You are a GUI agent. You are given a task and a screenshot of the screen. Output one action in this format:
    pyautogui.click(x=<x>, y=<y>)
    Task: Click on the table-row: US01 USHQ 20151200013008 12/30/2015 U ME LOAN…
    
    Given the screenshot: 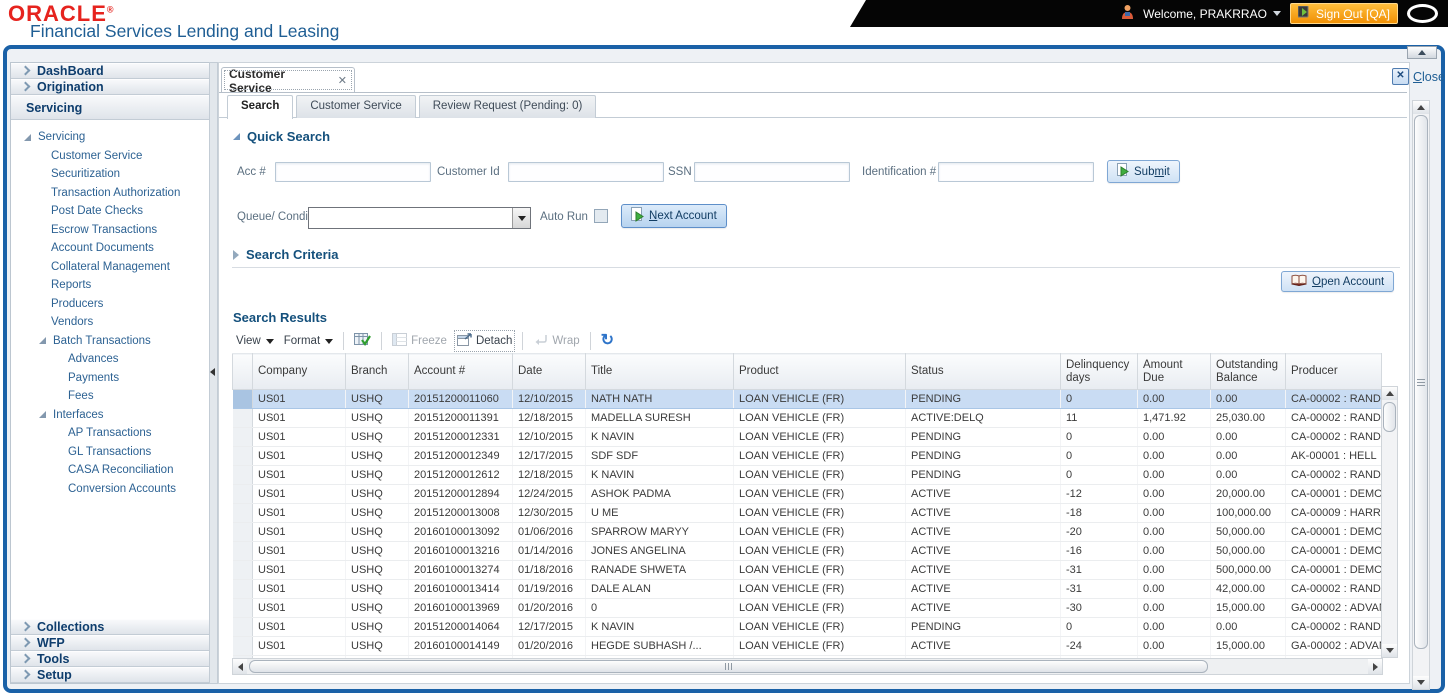 What is the action you would take?
    pyautogui.click(x=807, y=513)
    